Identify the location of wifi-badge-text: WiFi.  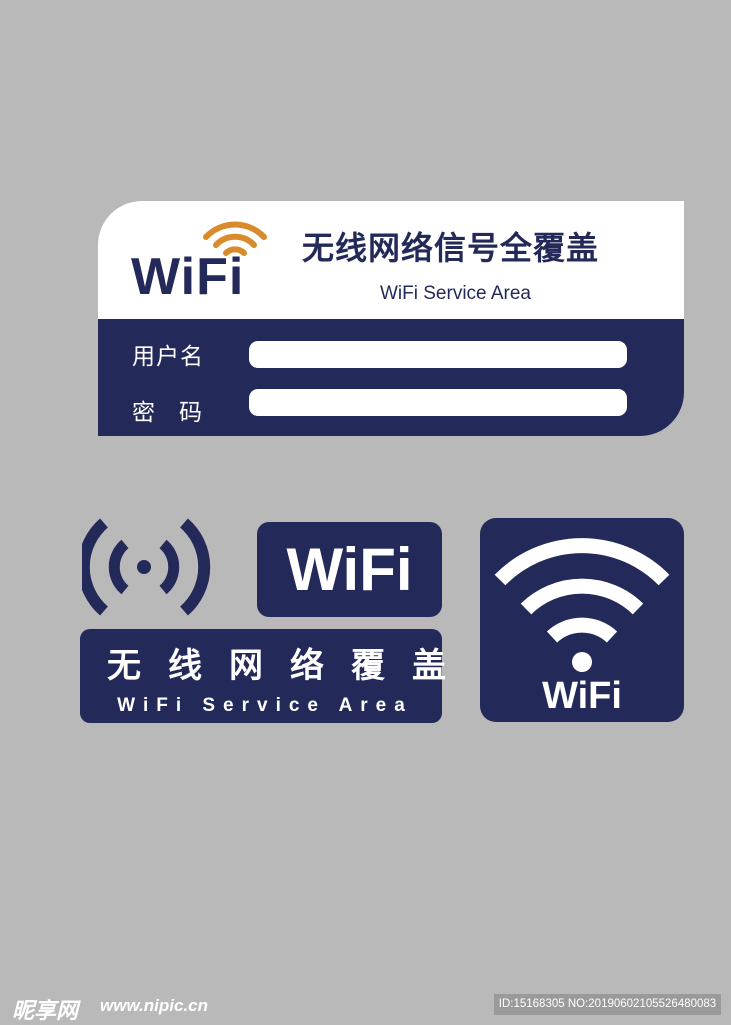
(349, 569).